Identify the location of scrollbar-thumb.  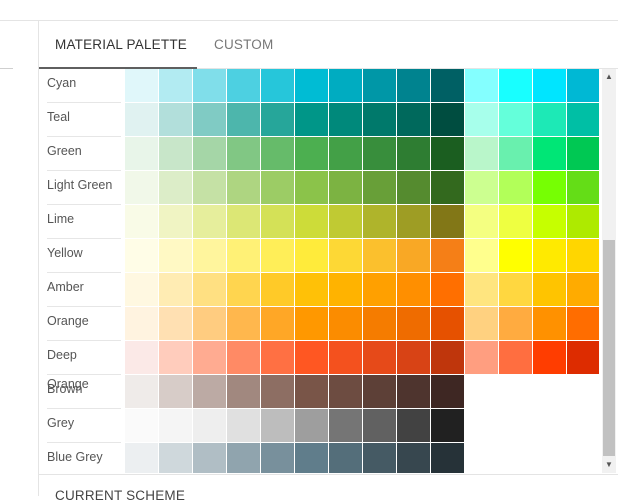
(609, 348).